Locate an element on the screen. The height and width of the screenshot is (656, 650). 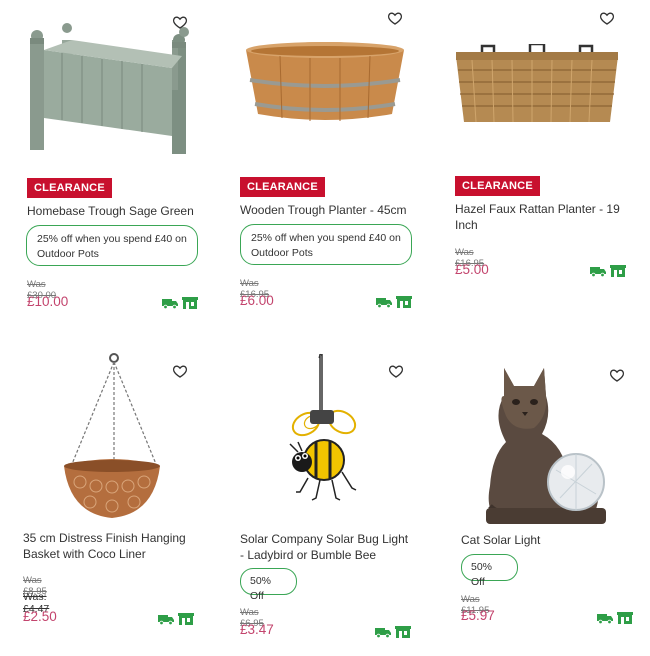
current-price: £5.00 is located at coordinates (472, 269).